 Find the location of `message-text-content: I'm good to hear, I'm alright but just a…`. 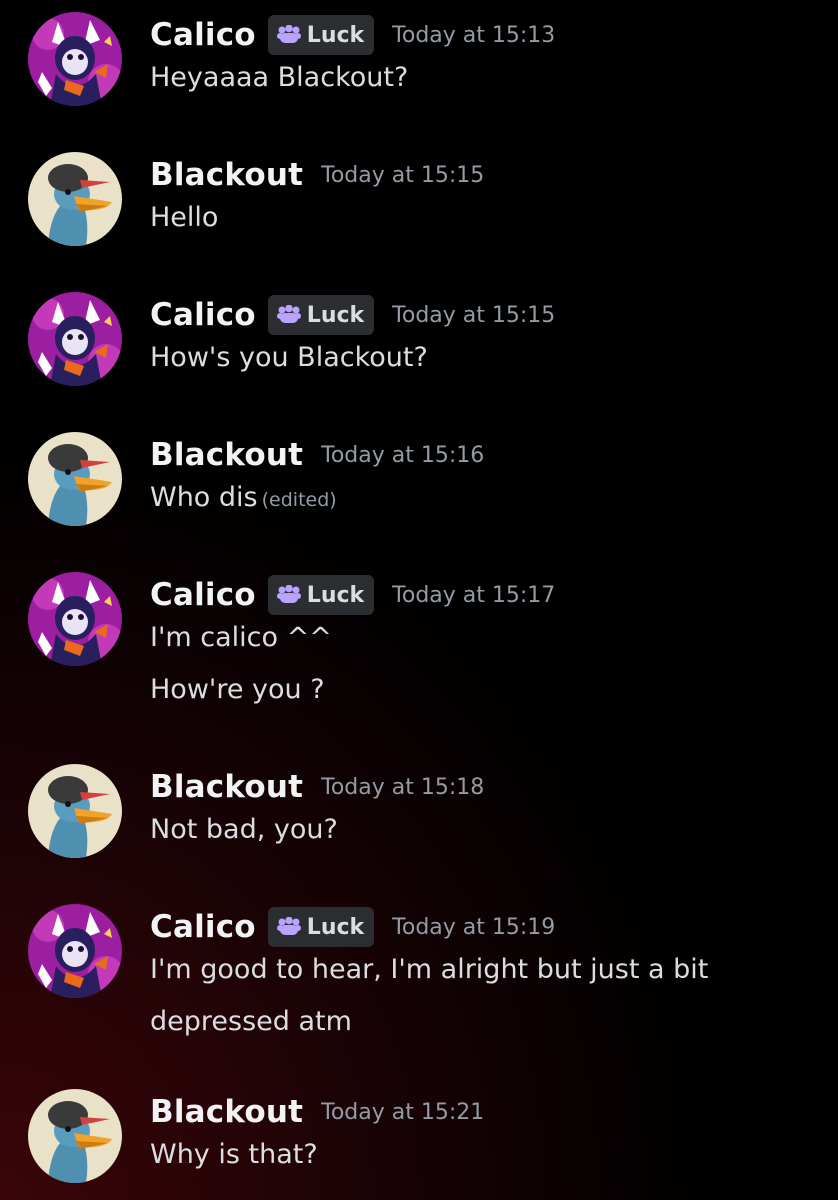

message-text-content: I'm good to hear, I'm alright but just a… is located at coordinates (429, 969).